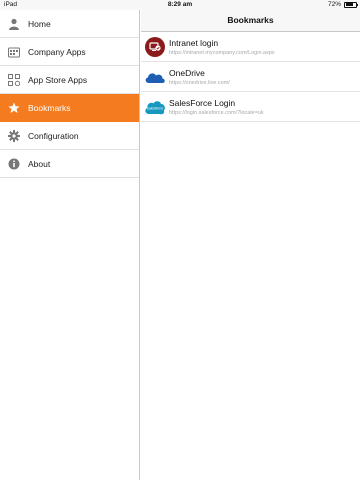 The image size is (360, 480). I want to click on page-title: Bookmarks, so click(250, 20).